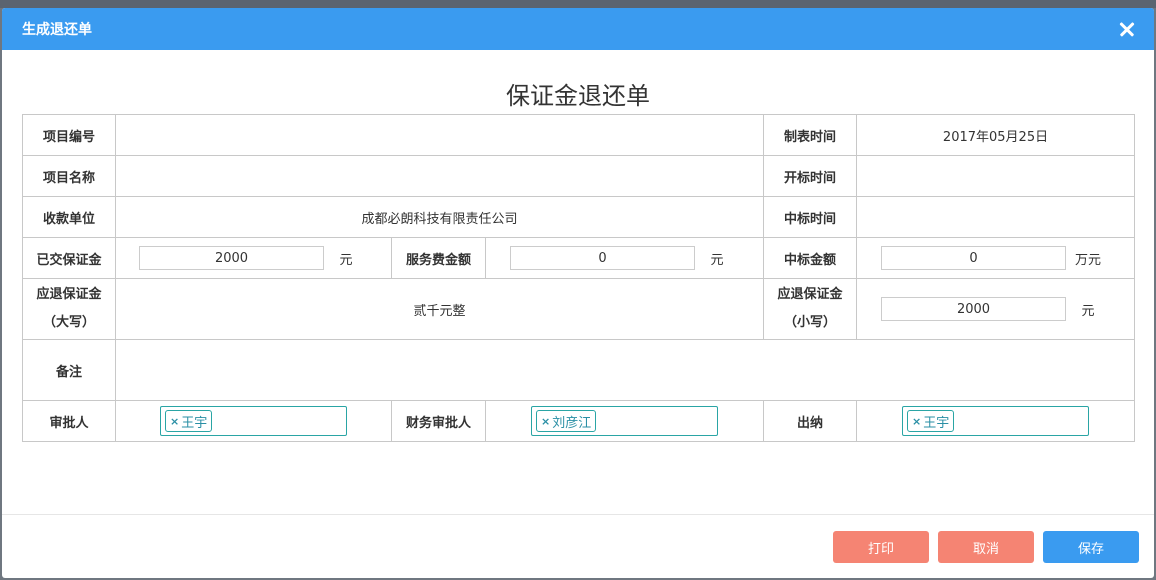 The width and height of the screenshot is (1156, 580). What do you see at coordinates (578, 4) in the screenshot?
I see `backdrop` at bounding box center [578, 4].